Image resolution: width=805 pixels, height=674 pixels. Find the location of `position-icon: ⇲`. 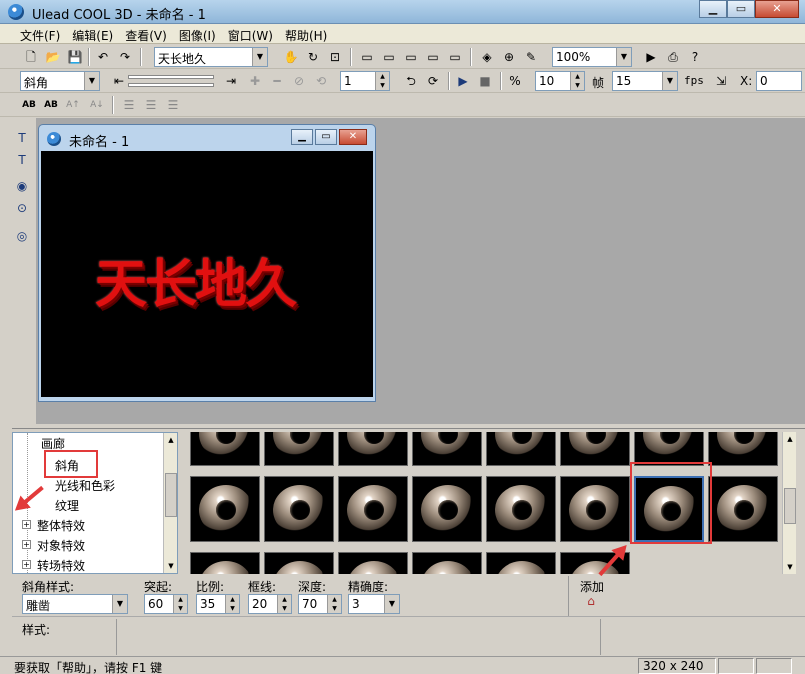

position-icon: ⇲ is located at coordinates (721, 81).